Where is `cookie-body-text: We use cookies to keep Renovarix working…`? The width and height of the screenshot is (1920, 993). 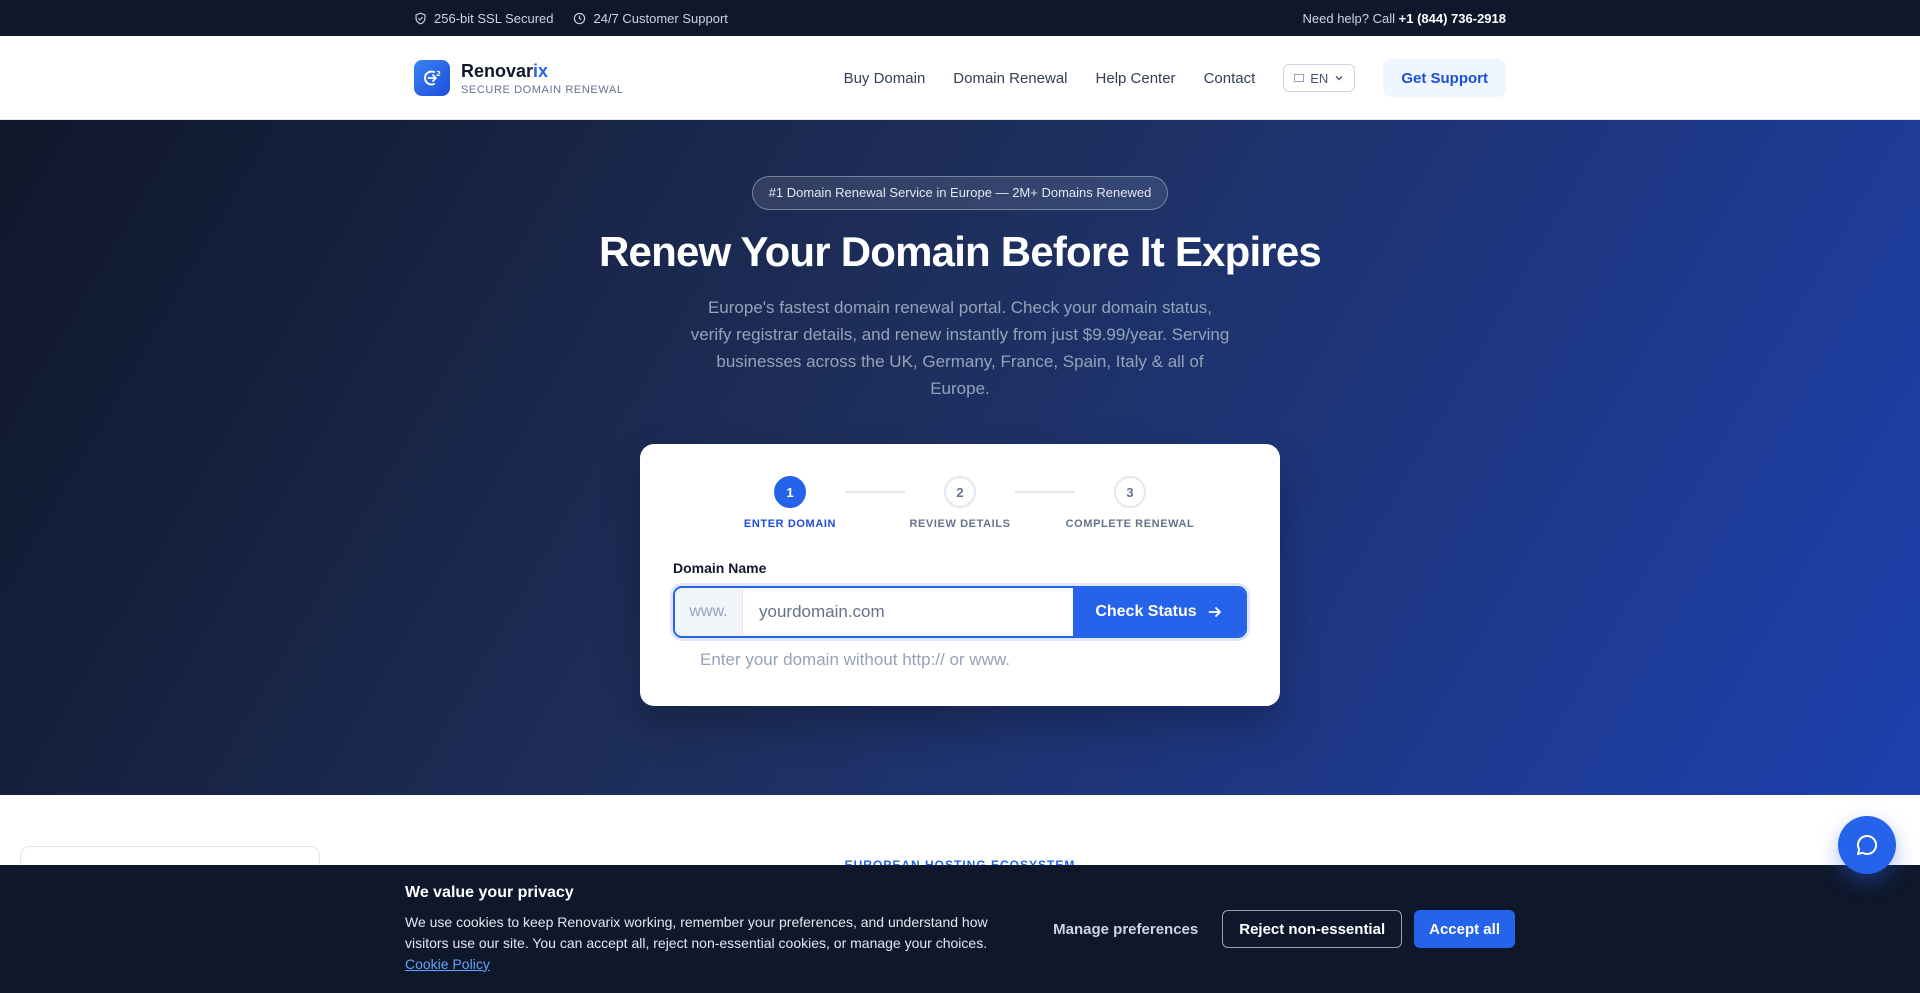
cookie-body-text: We use cookies to keep Renovarix working… is located at coordinates (696, 932).